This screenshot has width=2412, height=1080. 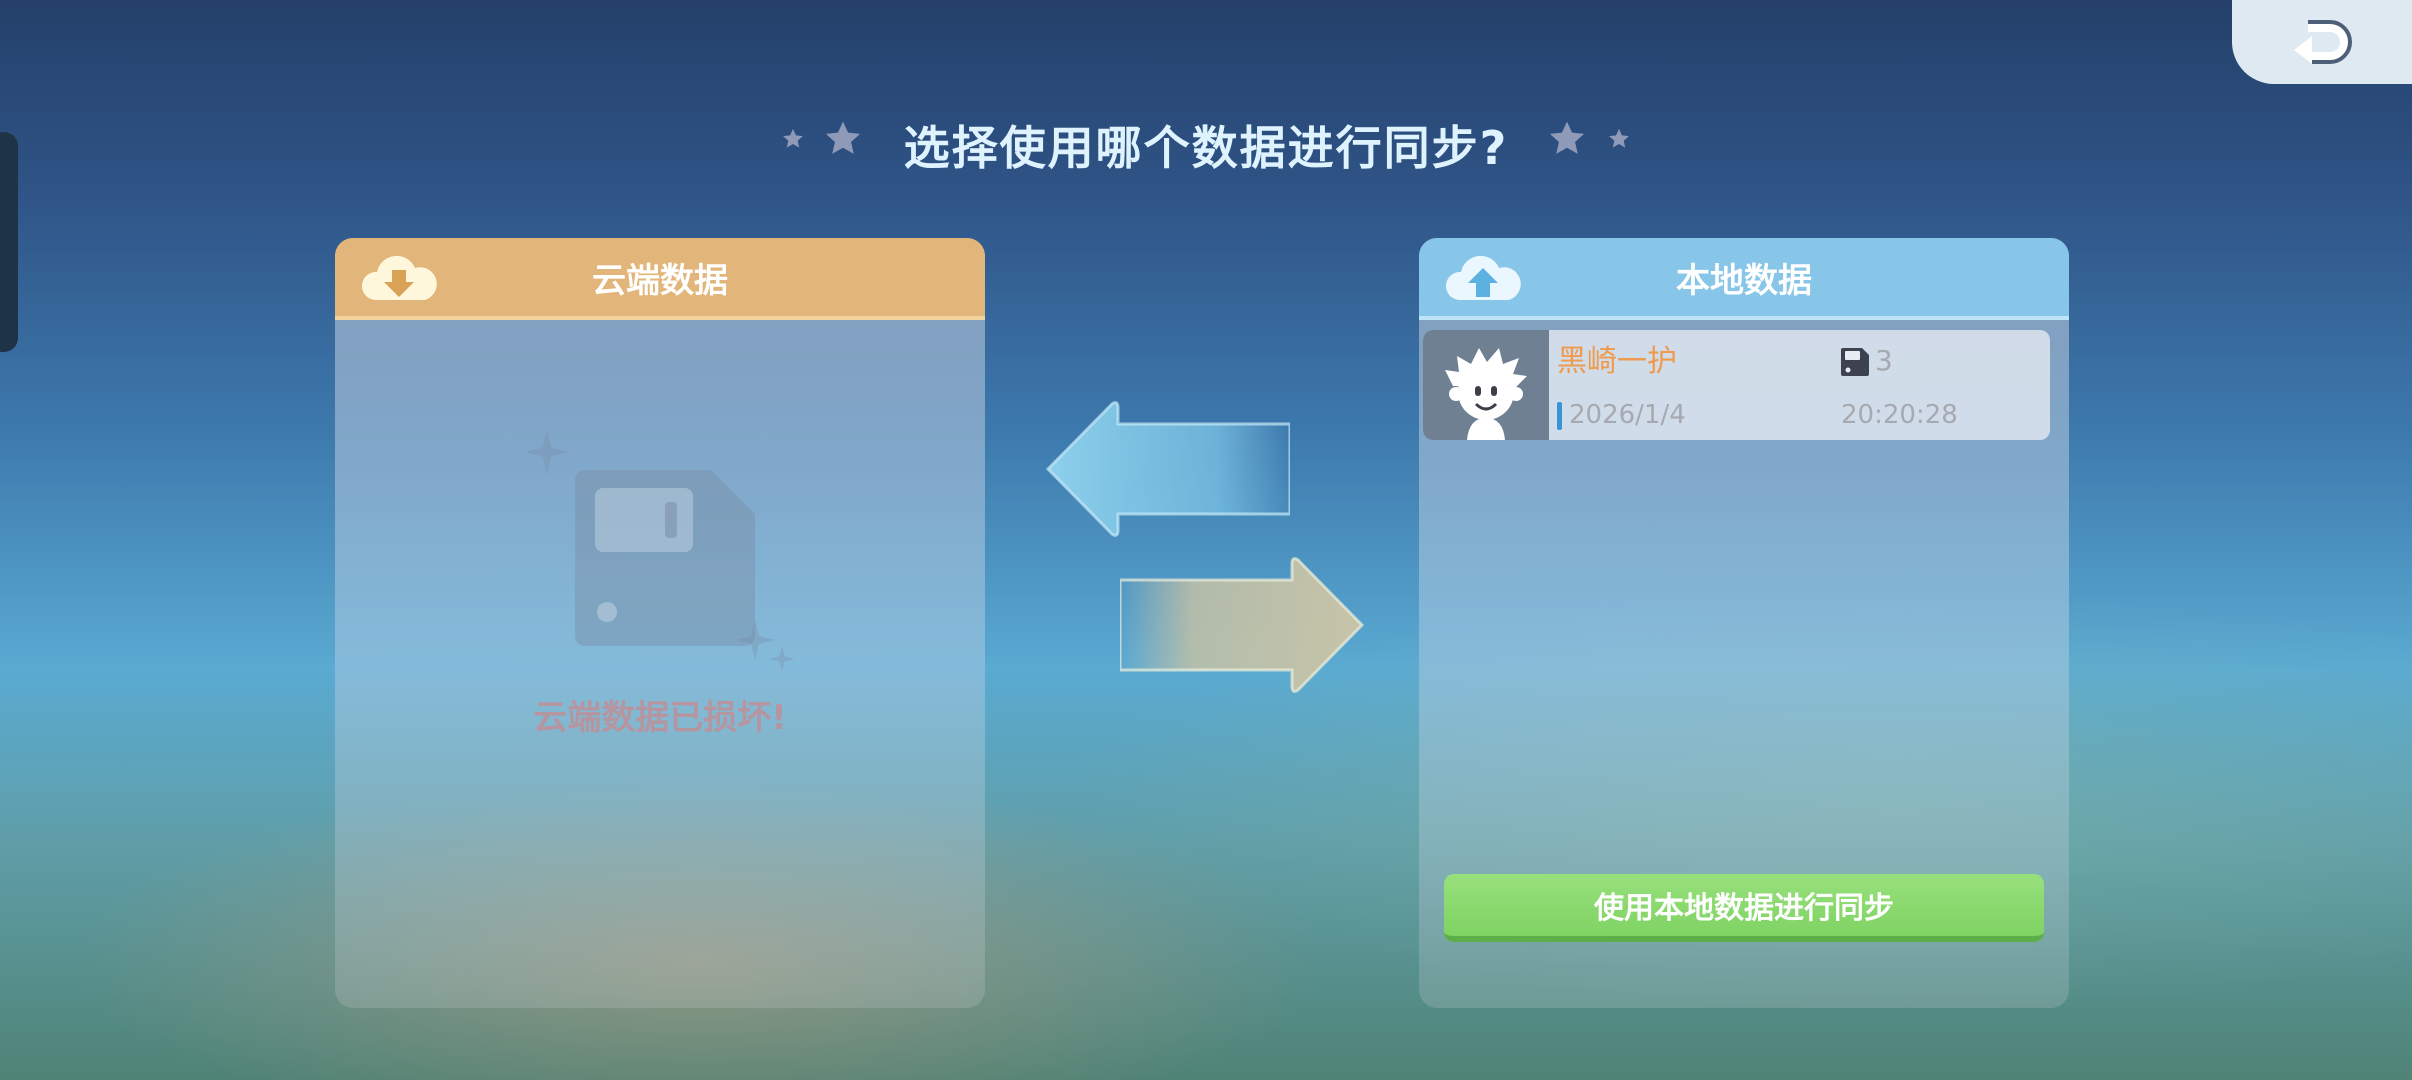 I want to click on character-avatar-icon, so click(x=1486, y=394).